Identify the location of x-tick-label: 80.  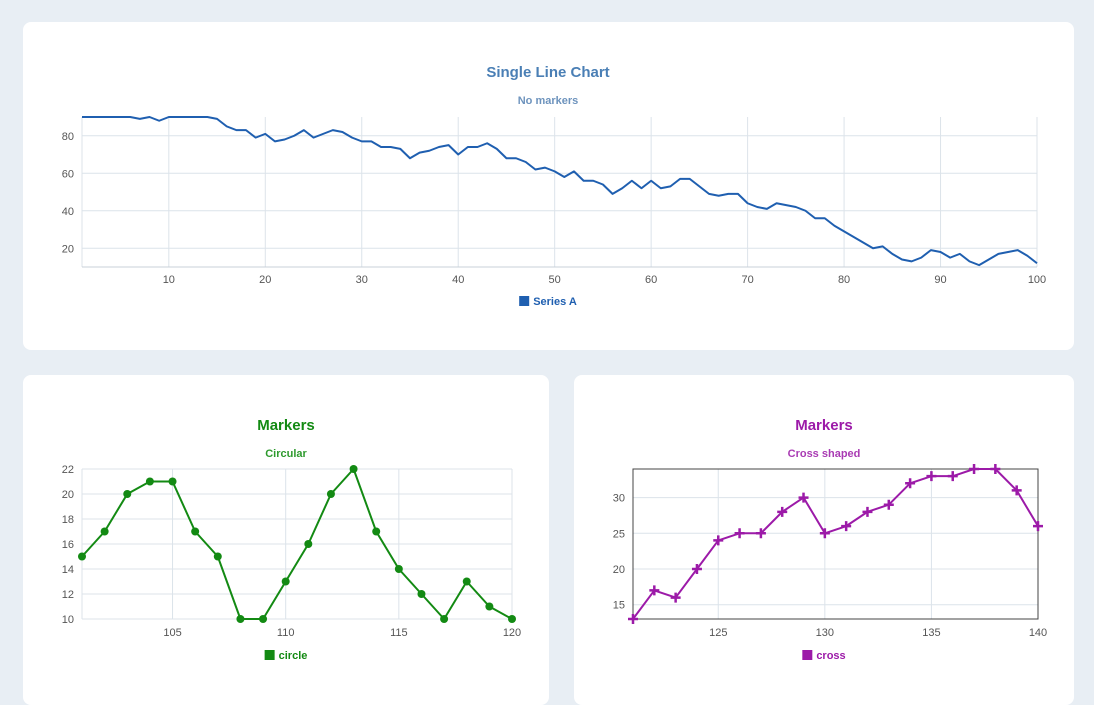
(844, 280).